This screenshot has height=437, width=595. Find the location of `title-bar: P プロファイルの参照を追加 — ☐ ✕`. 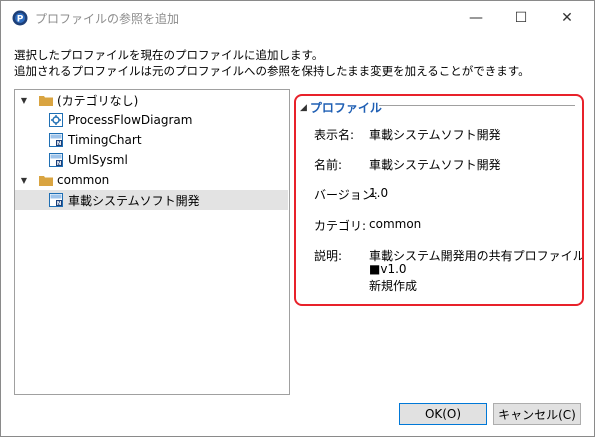

title-bar: P プロファイルの参照を追加 — ☐ ✕ is located at coordinates (297, 18).